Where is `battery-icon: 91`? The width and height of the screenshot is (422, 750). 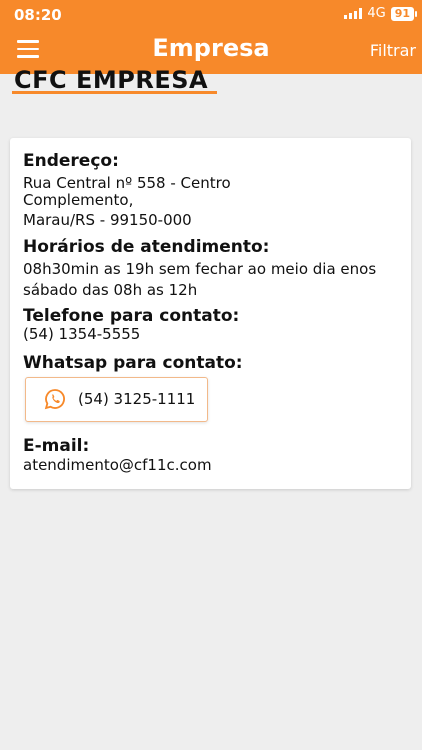
battery-icon: 91 is located at coordinates (404, 13).